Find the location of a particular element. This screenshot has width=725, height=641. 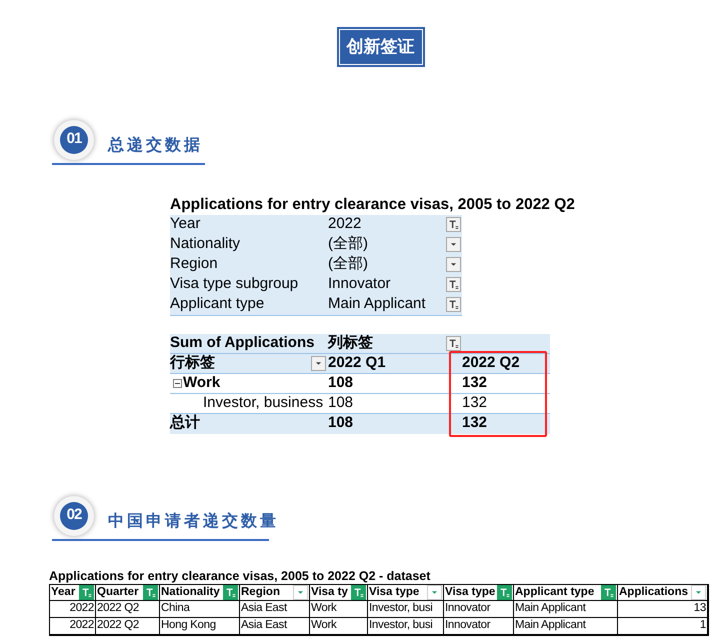

filter-value: 2022 is located at coordinates (345, 224).